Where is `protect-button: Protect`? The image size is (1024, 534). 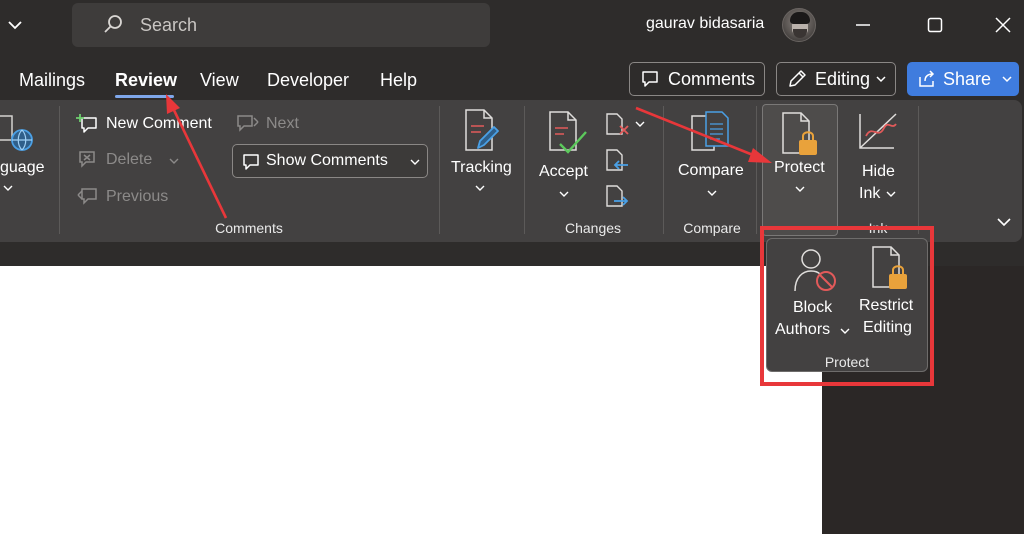
protect-button: Protect is located at coordinates (800, 170).